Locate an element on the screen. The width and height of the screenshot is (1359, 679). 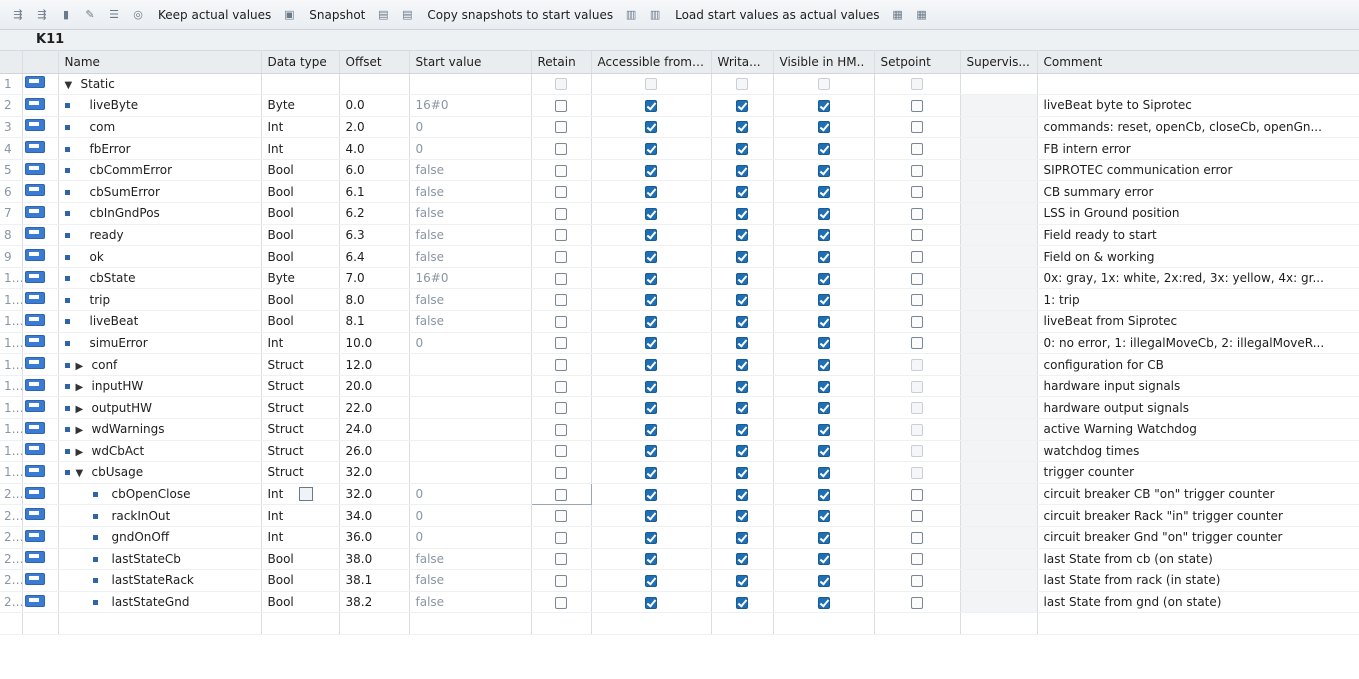
snapshot-button: Snapshot ▤ ▤ is located at coordinates (364, 15).